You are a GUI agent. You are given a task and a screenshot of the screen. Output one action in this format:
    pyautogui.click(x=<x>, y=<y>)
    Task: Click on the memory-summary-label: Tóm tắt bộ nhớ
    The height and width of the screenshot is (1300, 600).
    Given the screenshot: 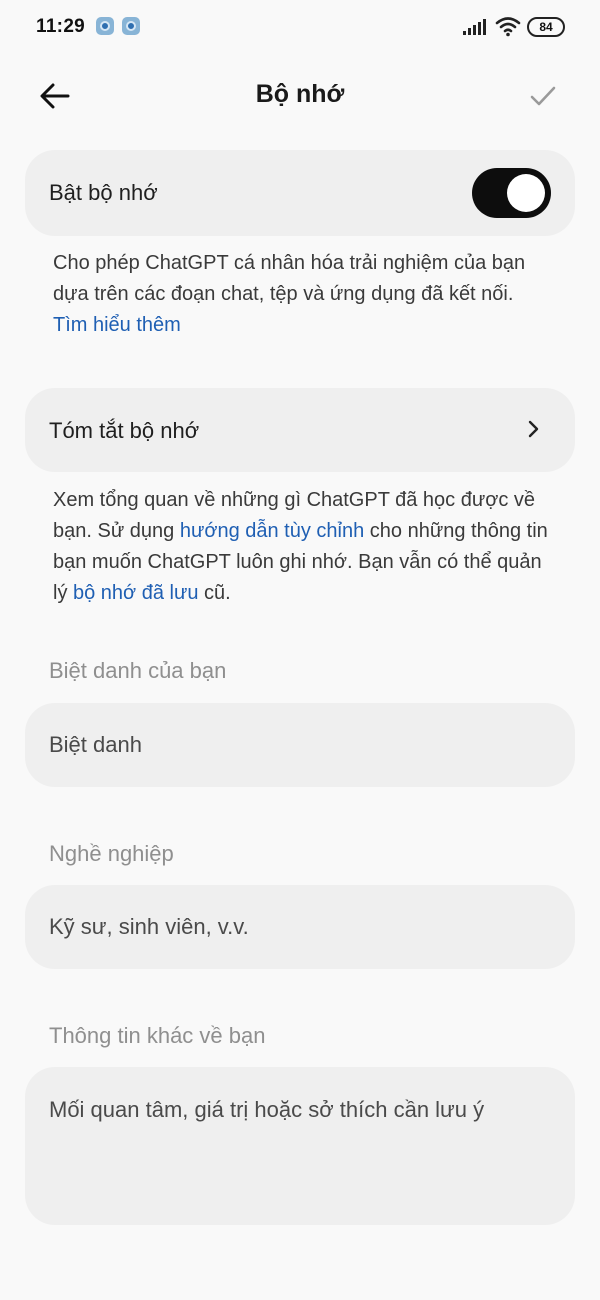 What is the action you would take?
    pyautogui.click(x=124, y=430)
    